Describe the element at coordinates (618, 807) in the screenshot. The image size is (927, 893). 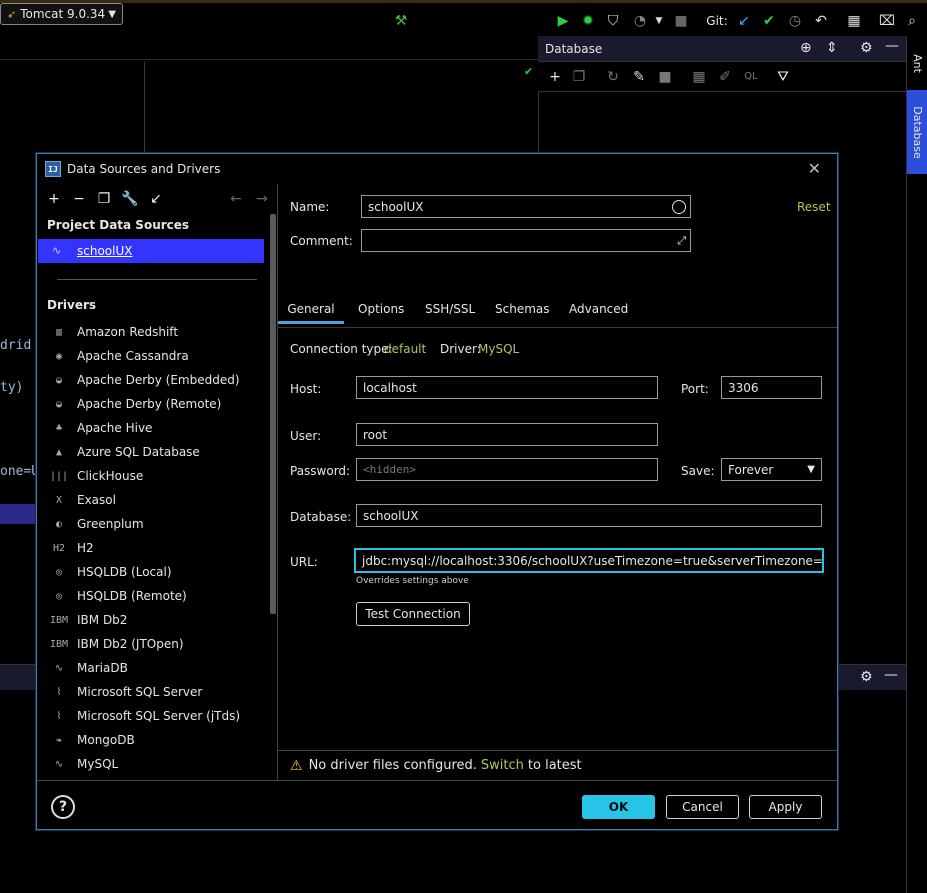
I see `ok-button: OK` at that location.